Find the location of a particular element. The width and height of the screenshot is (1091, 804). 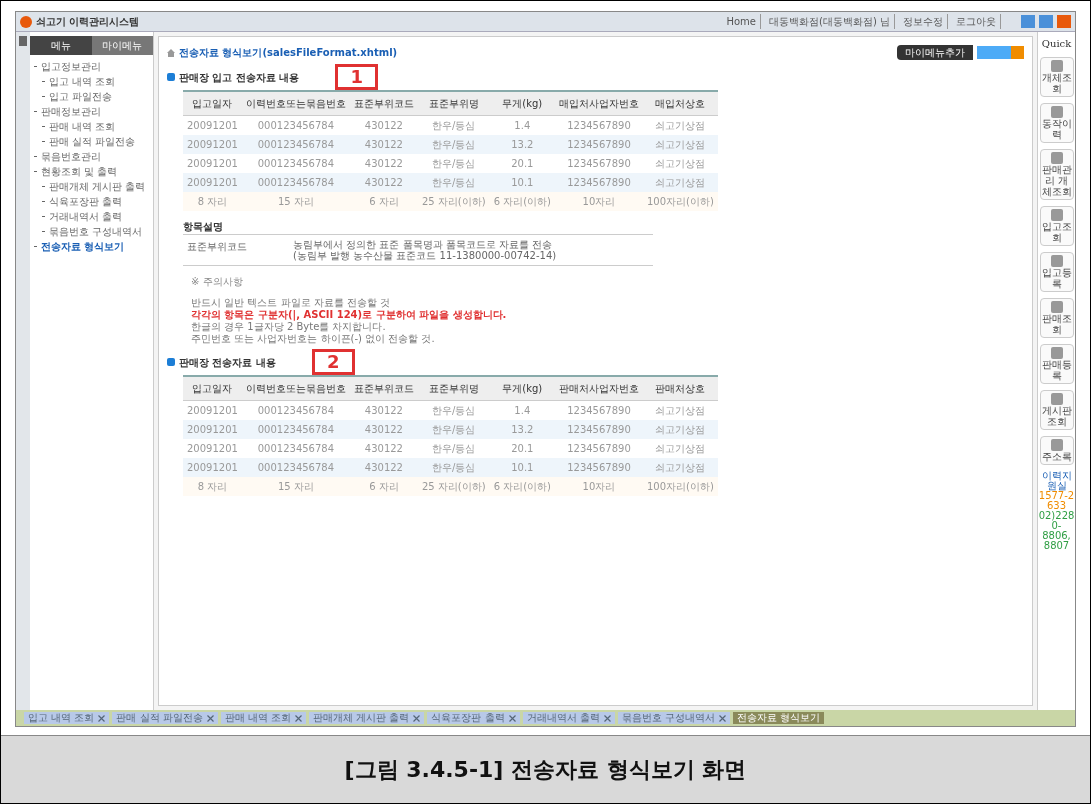

quick-menu-item: 판매관리 개체조회 is located at coordinates (1056, 174).